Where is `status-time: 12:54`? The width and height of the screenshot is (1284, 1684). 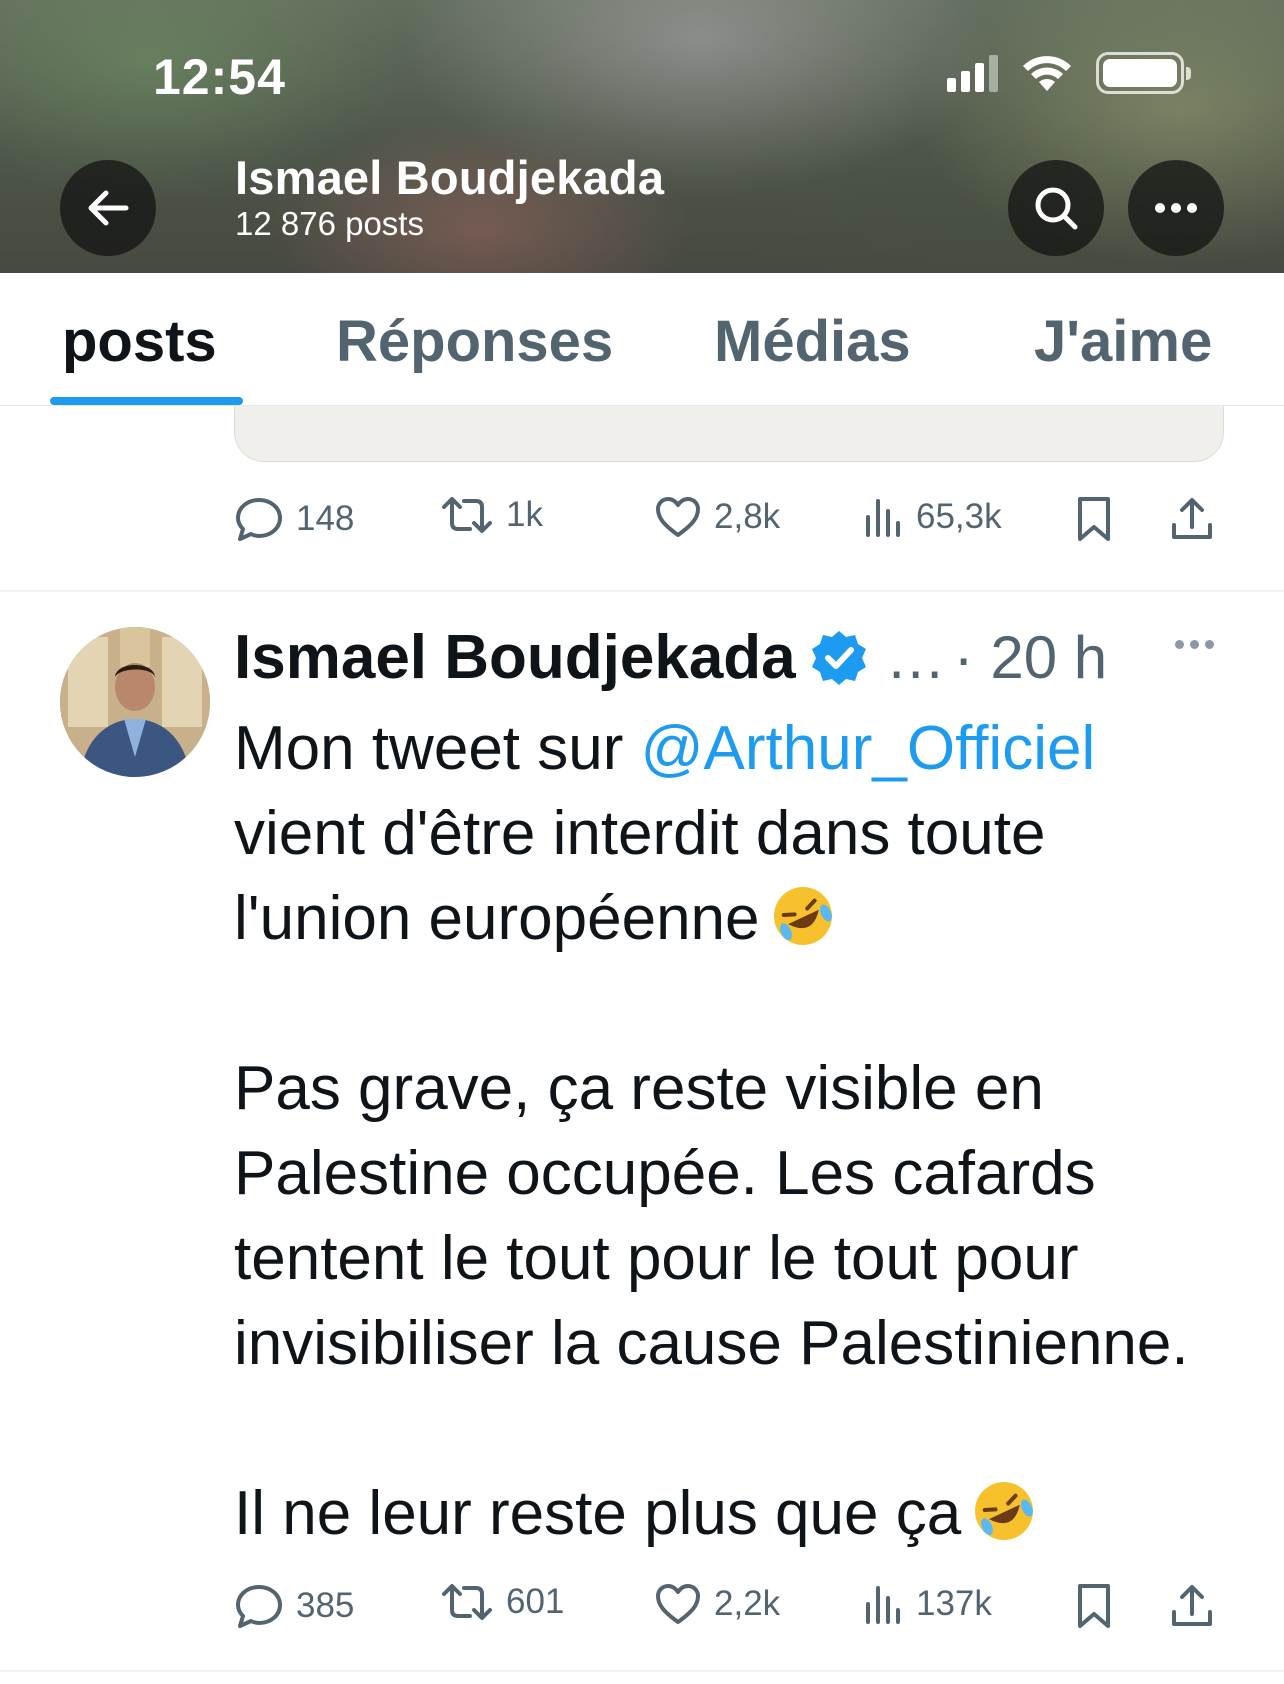 status-time: 12:54 is located at coordinates (219, 77).